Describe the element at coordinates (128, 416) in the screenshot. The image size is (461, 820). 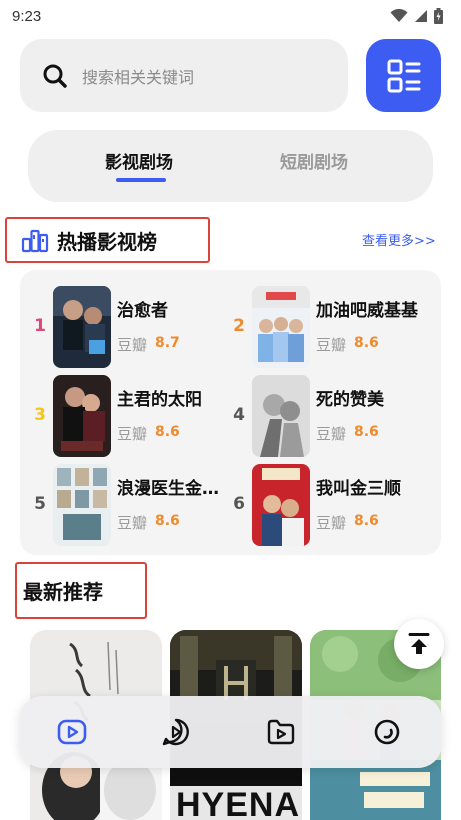
I see `ranking-item: 3 主君的太阳 豆瓣 8.6` at that location.